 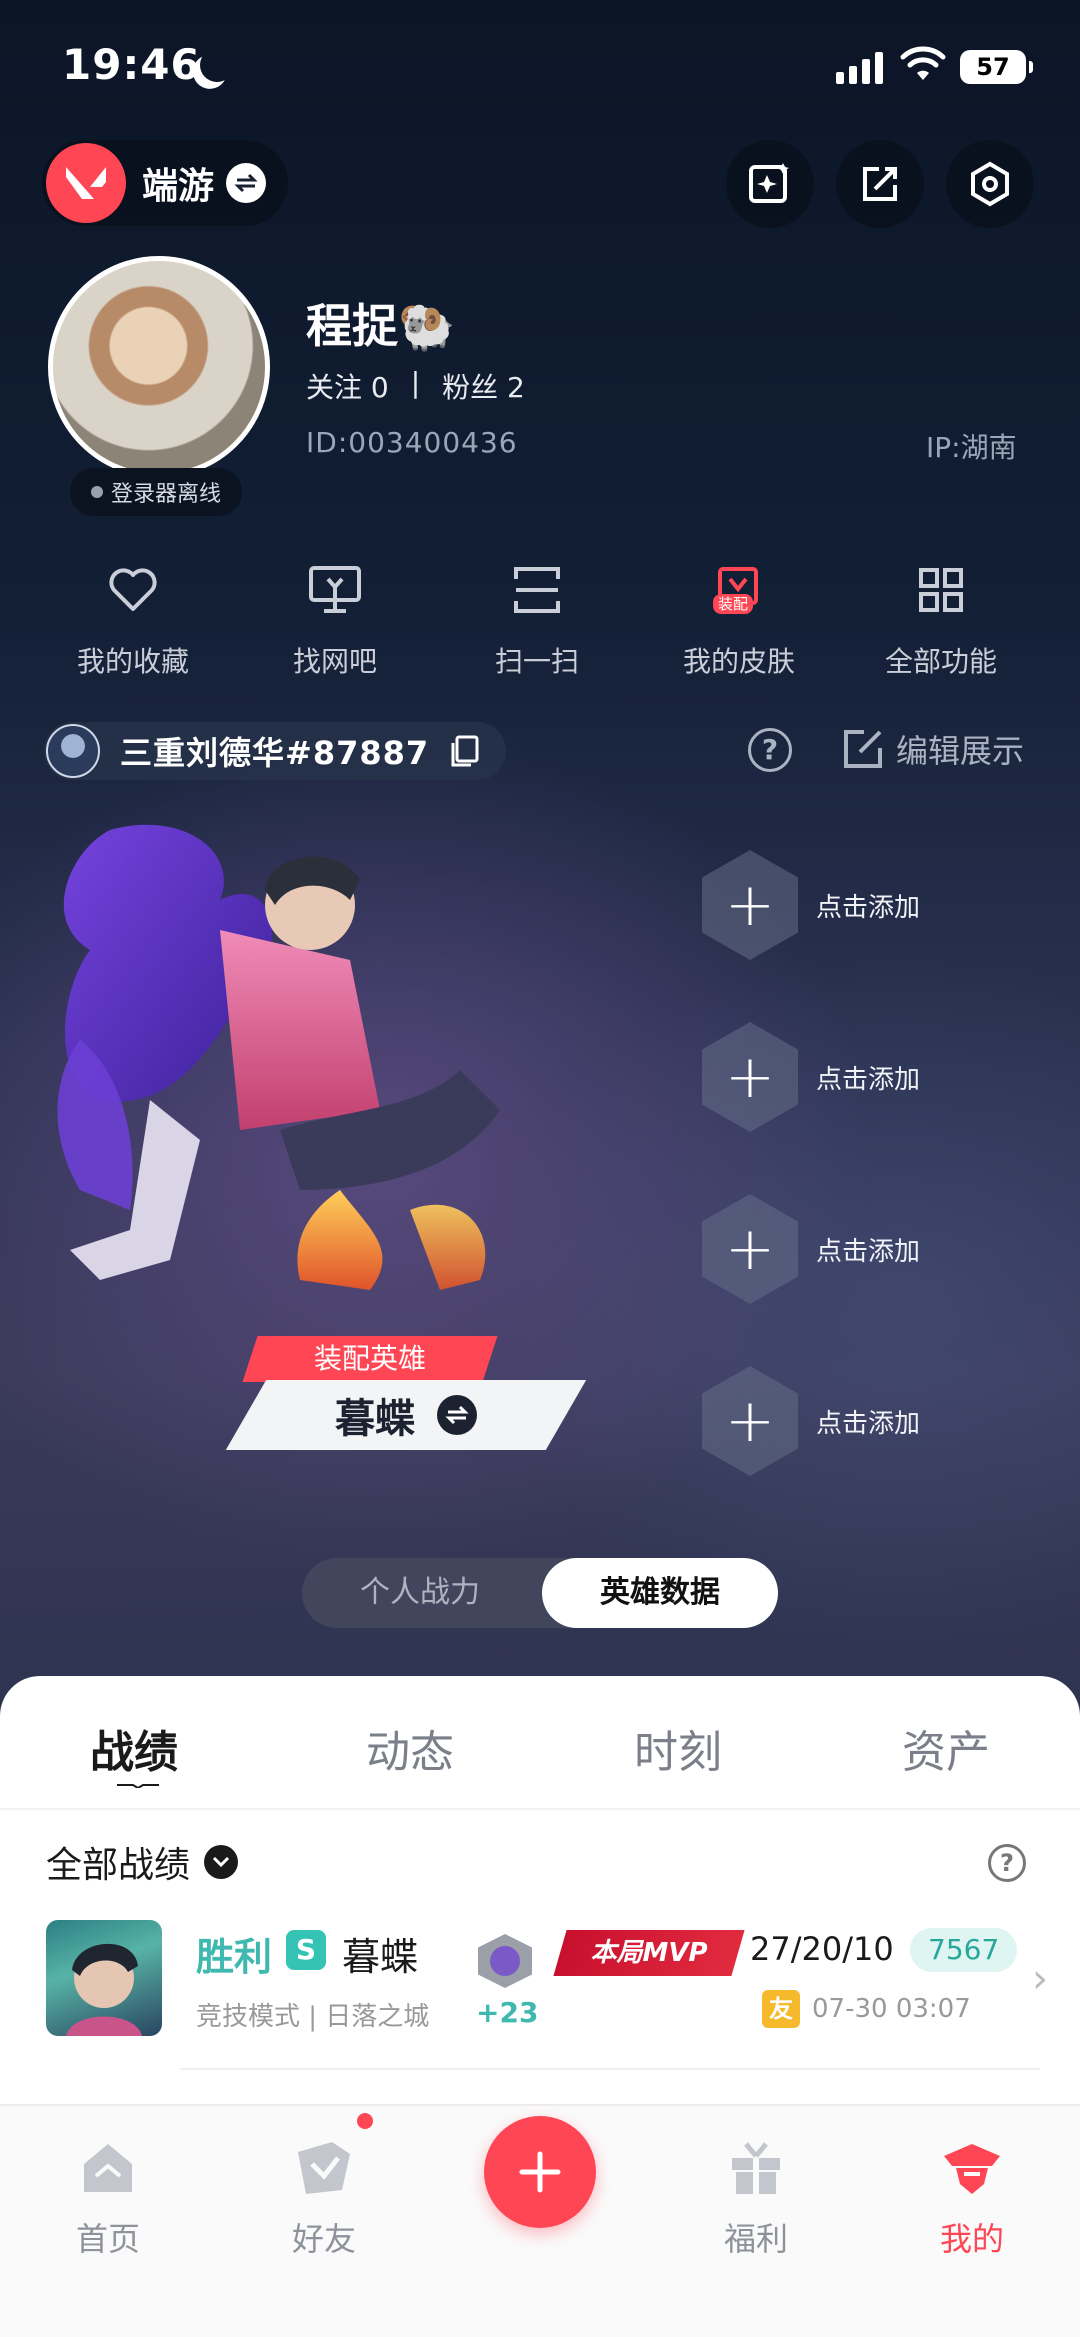 What do you see at coordinates (410, 1748) in the screenshot?
I see `tab-activity: 动态` at bounding box center [410, 1748].